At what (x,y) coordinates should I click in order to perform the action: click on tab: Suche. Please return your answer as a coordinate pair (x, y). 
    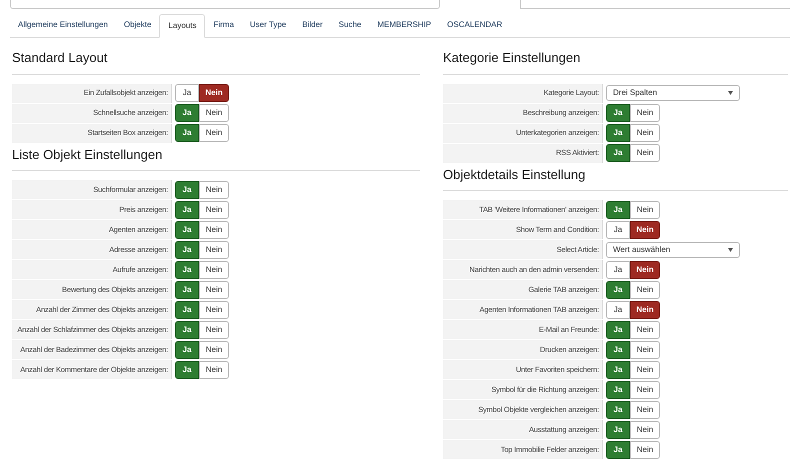
    Looking at the image, I should click on (350, 25).